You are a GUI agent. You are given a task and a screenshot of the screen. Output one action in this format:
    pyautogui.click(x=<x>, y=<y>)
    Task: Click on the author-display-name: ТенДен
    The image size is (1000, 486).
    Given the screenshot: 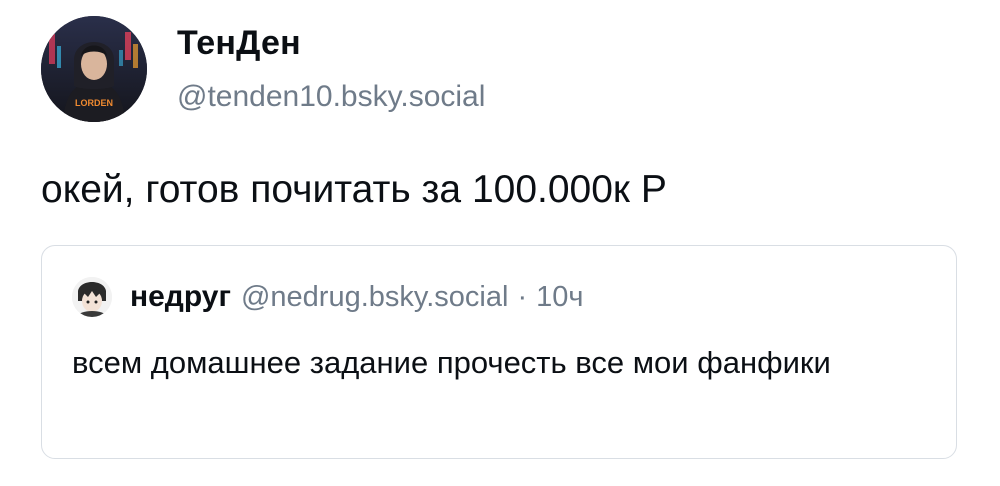 What is the action you would take?
    pyautogui.click(x=239, y=43)
    